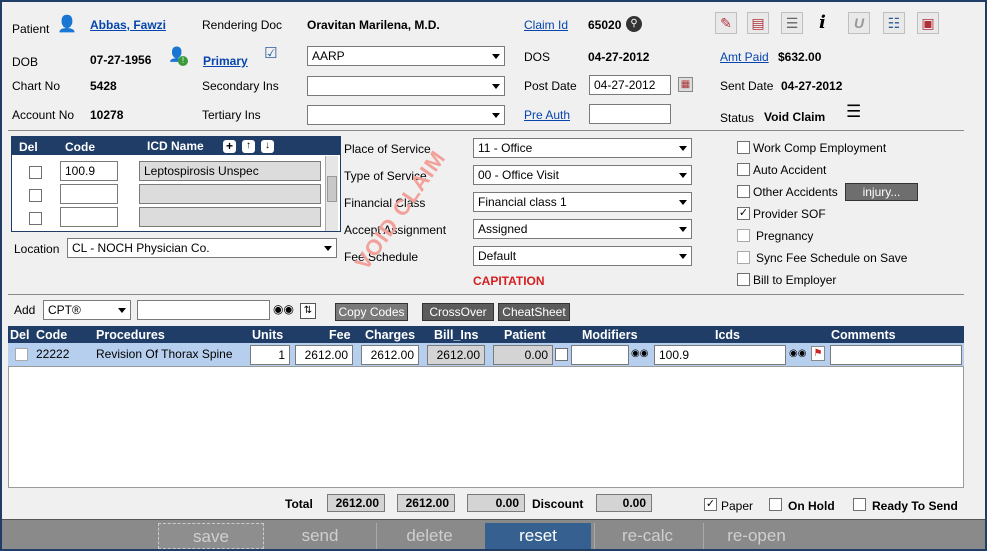 This screenshot has height=551, width=987. What do you see at coordinates (240, 86) in the screenshot?
I see `secondary-label: Secondary Ins` at bounding box center [240, 86].